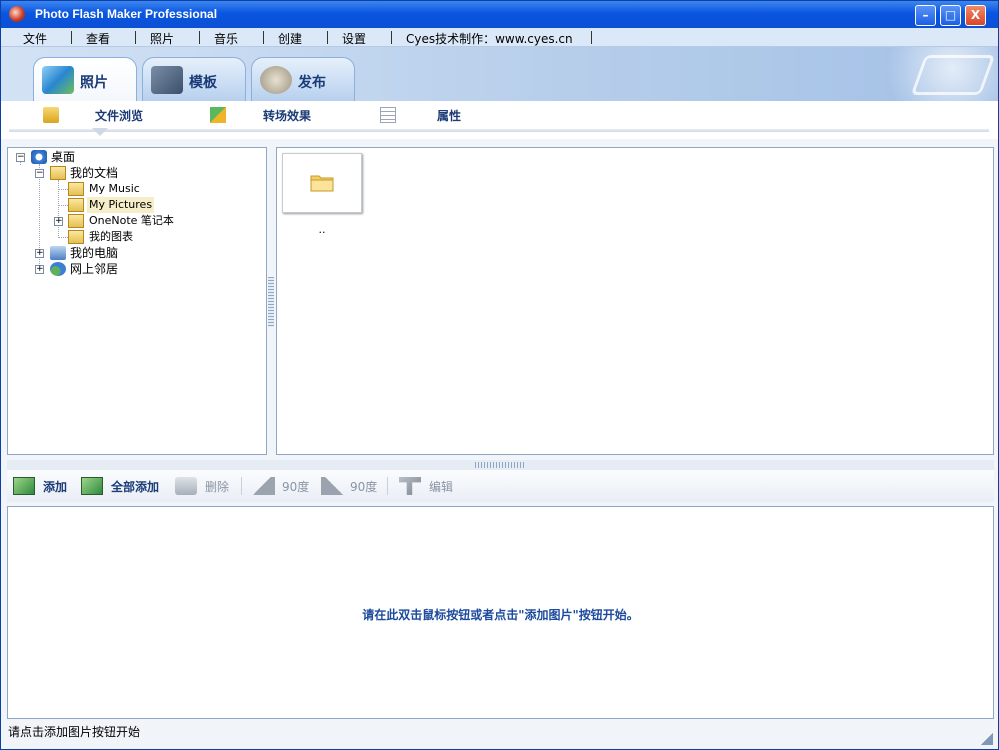  What do you see at coordinates (114, 188) in the screenshot?
I see `tree-label: My Music` at bounding box center [114, 188].